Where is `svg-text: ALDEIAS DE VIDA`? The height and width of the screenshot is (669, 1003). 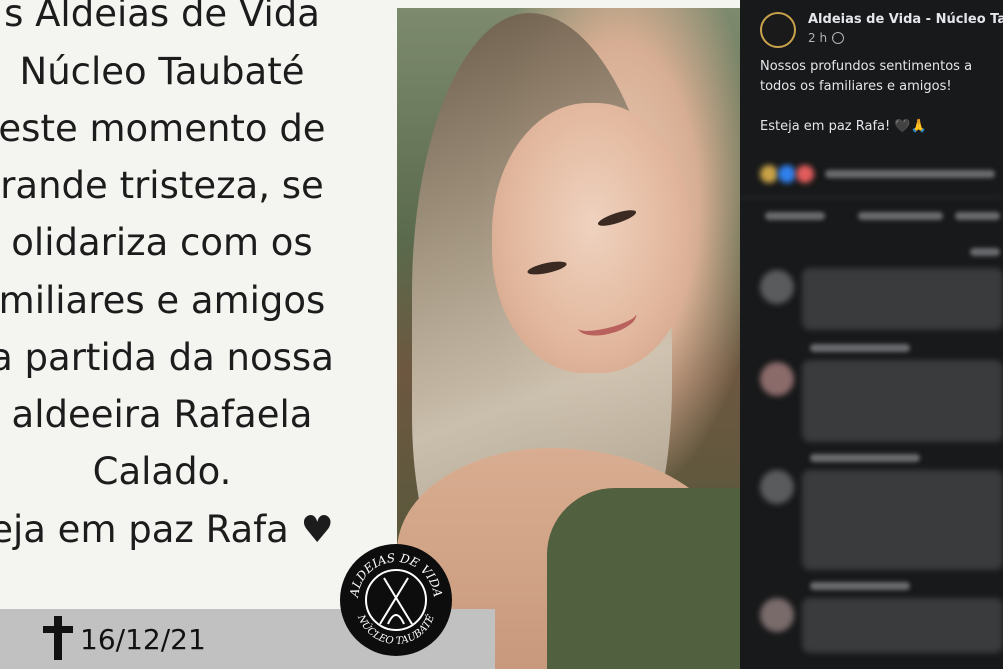 svg-text: ALDEIAS DE VIDA is located at coordinates (396, 575).